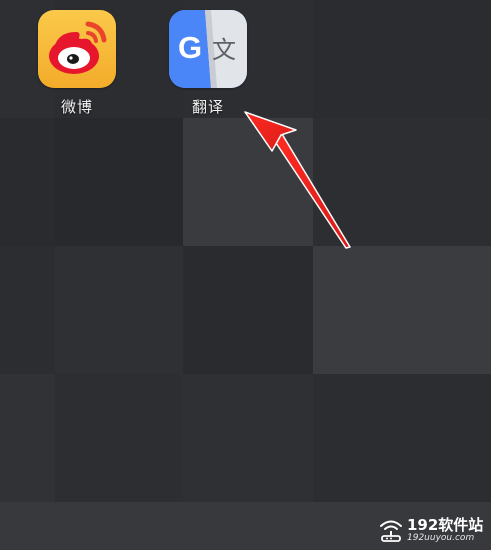  Describe the element at coordinates (297, 180) in the screenshot. I see `red-arrow-annotation` at that location.